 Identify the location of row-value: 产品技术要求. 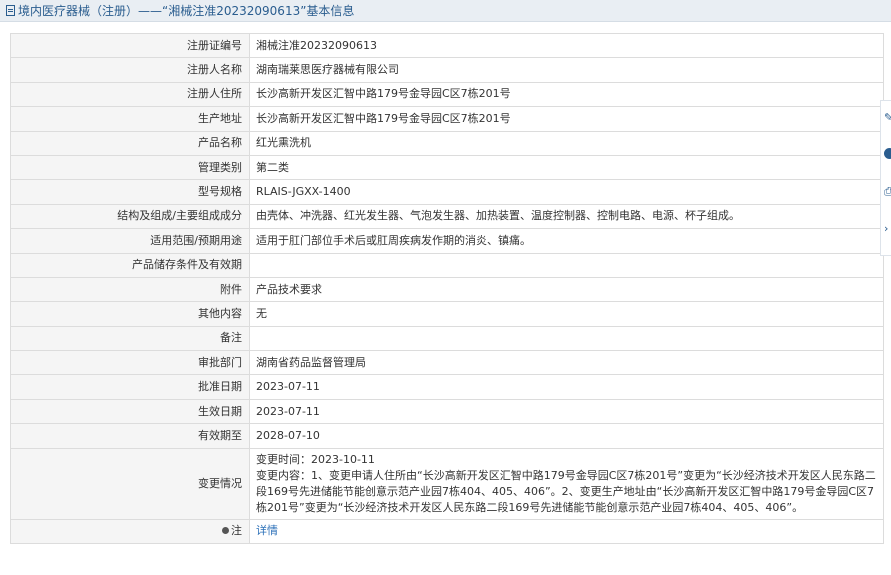
(566, 289).